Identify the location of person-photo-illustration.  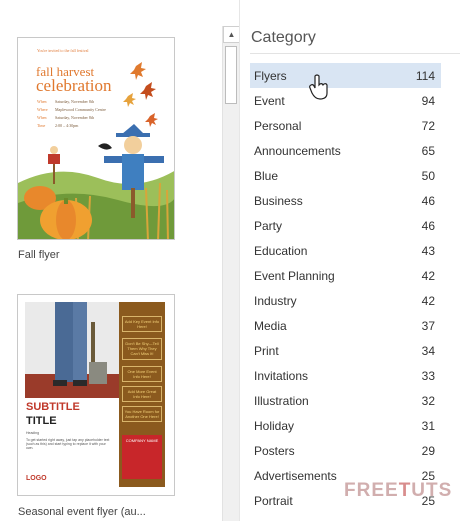
(73, 350).